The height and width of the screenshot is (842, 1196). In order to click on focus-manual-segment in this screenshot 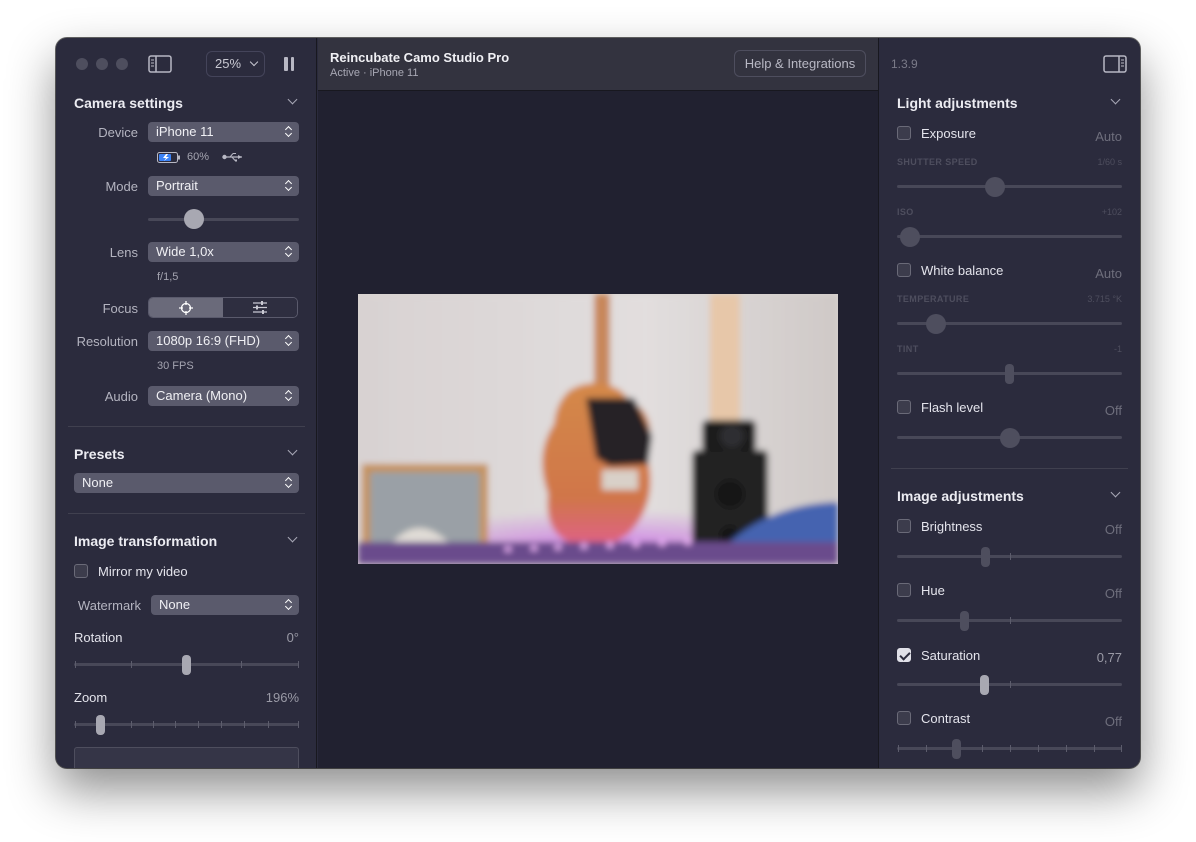, I will do `click(260, 307)`.